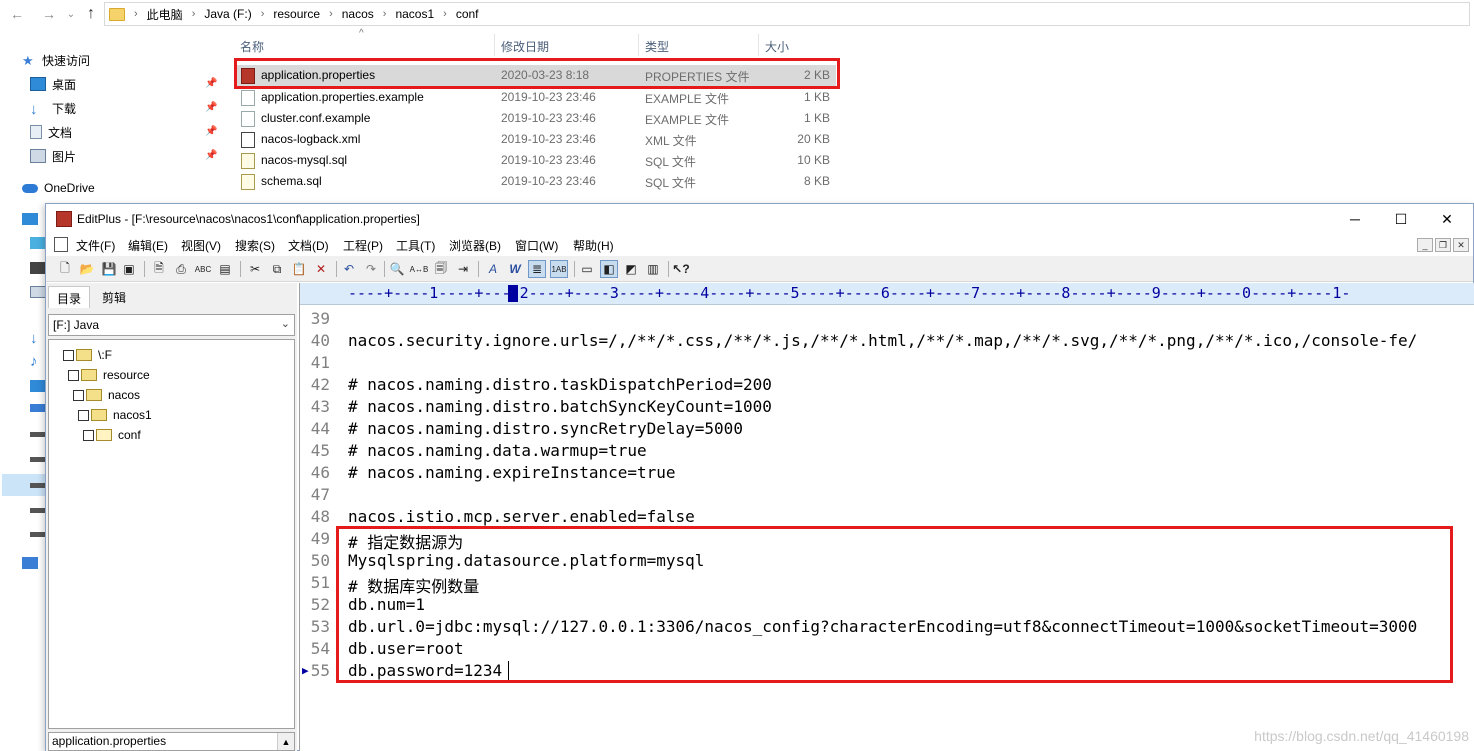  I want to click on breadcrumb-this-pc: 此电脑, so click(165, 14).